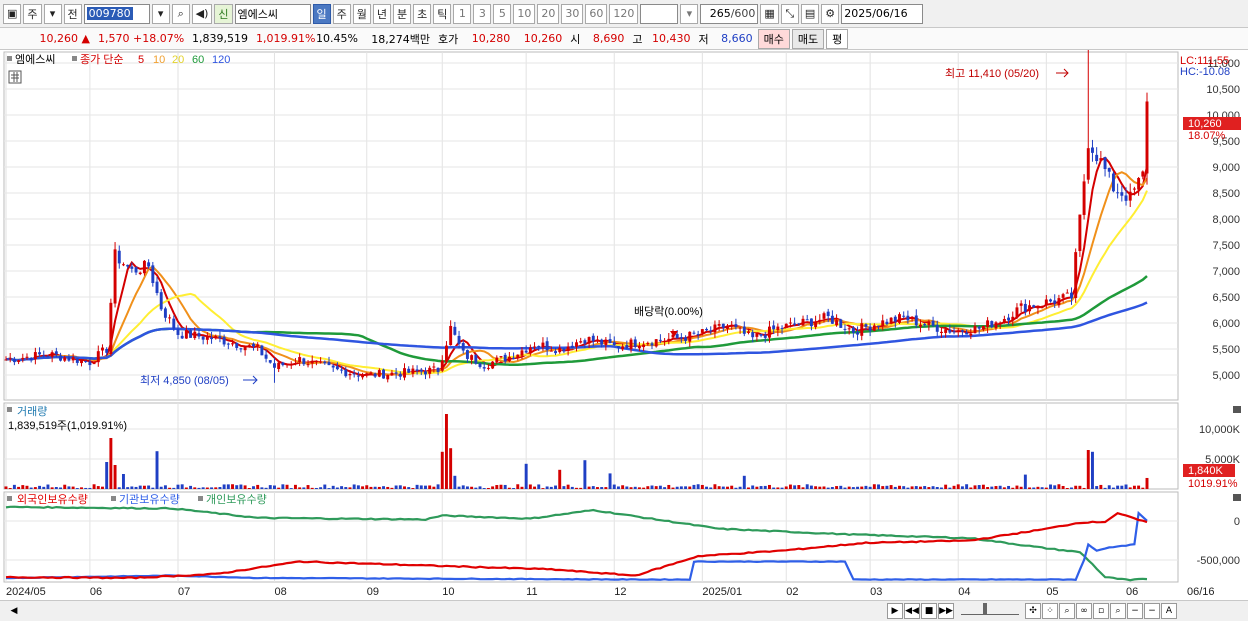 This screenshot has height=621, width=1248. I want to click on indicator-icon: ▦, so click(769, 13).